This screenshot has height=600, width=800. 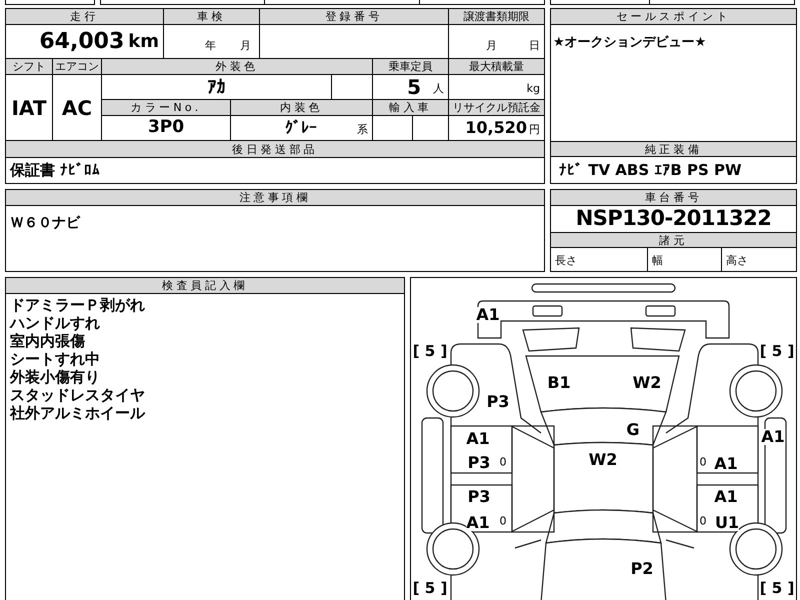 What do you see at coordinates (642, 569) in the screenshot?
I see `damage-mark: P2` at bounding box center [642, 569].